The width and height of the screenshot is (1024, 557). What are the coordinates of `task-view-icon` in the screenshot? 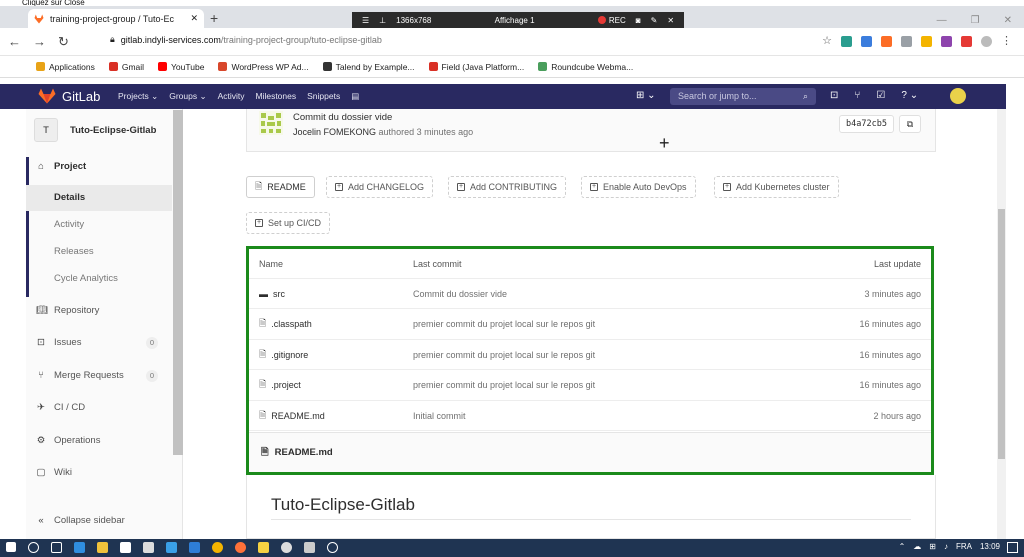 It's located at (56, 547).